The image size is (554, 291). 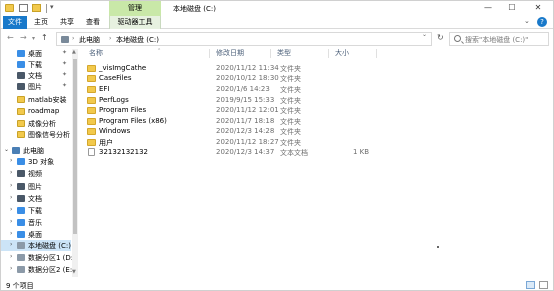 What do you see at coordinates (36, 64) in the screenshot?
I see `sidebar-item-downloads-pinned: 下载 ✦` at bounding box center [36, 64].